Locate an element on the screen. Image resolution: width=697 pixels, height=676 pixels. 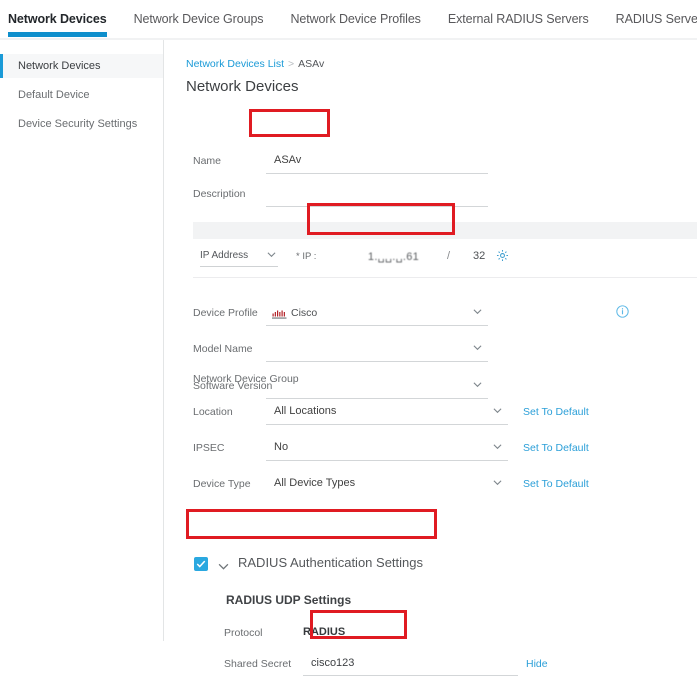
shared-secret-hide-link: Hide is located at coordinates (537, 664).